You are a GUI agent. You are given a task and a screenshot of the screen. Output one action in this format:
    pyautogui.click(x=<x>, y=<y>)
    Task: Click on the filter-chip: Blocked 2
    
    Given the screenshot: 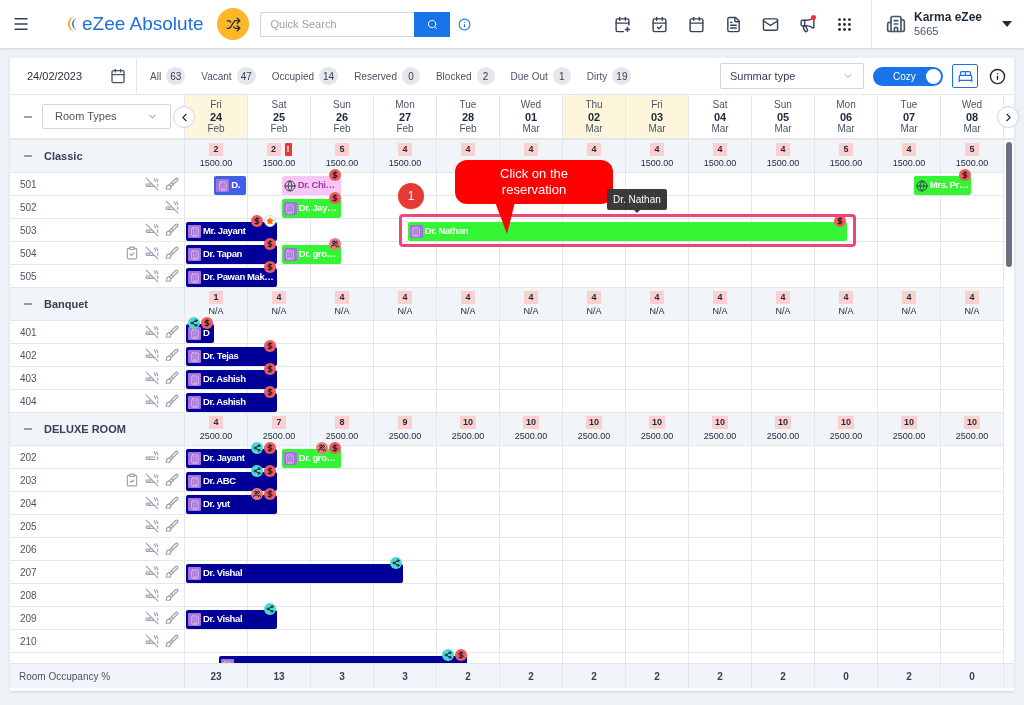 What is the action you would take?
    pyautogui.click(x=465, y=76)
    